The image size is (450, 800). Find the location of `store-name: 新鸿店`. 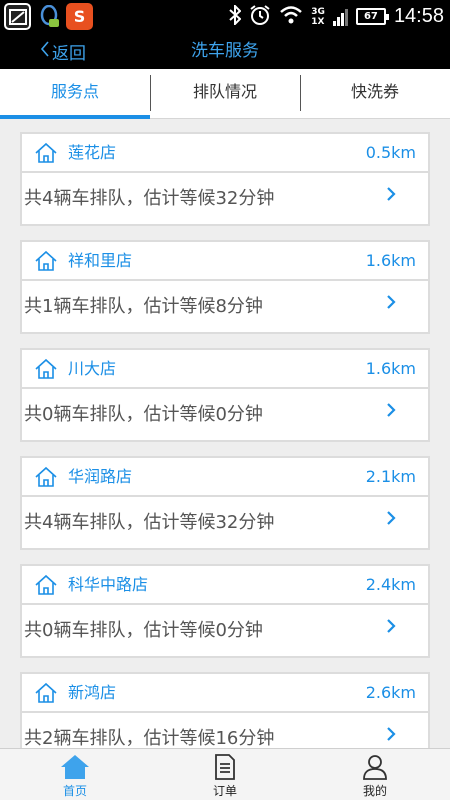

store-name: 新鸿店 is located at coordinates (92, 692).